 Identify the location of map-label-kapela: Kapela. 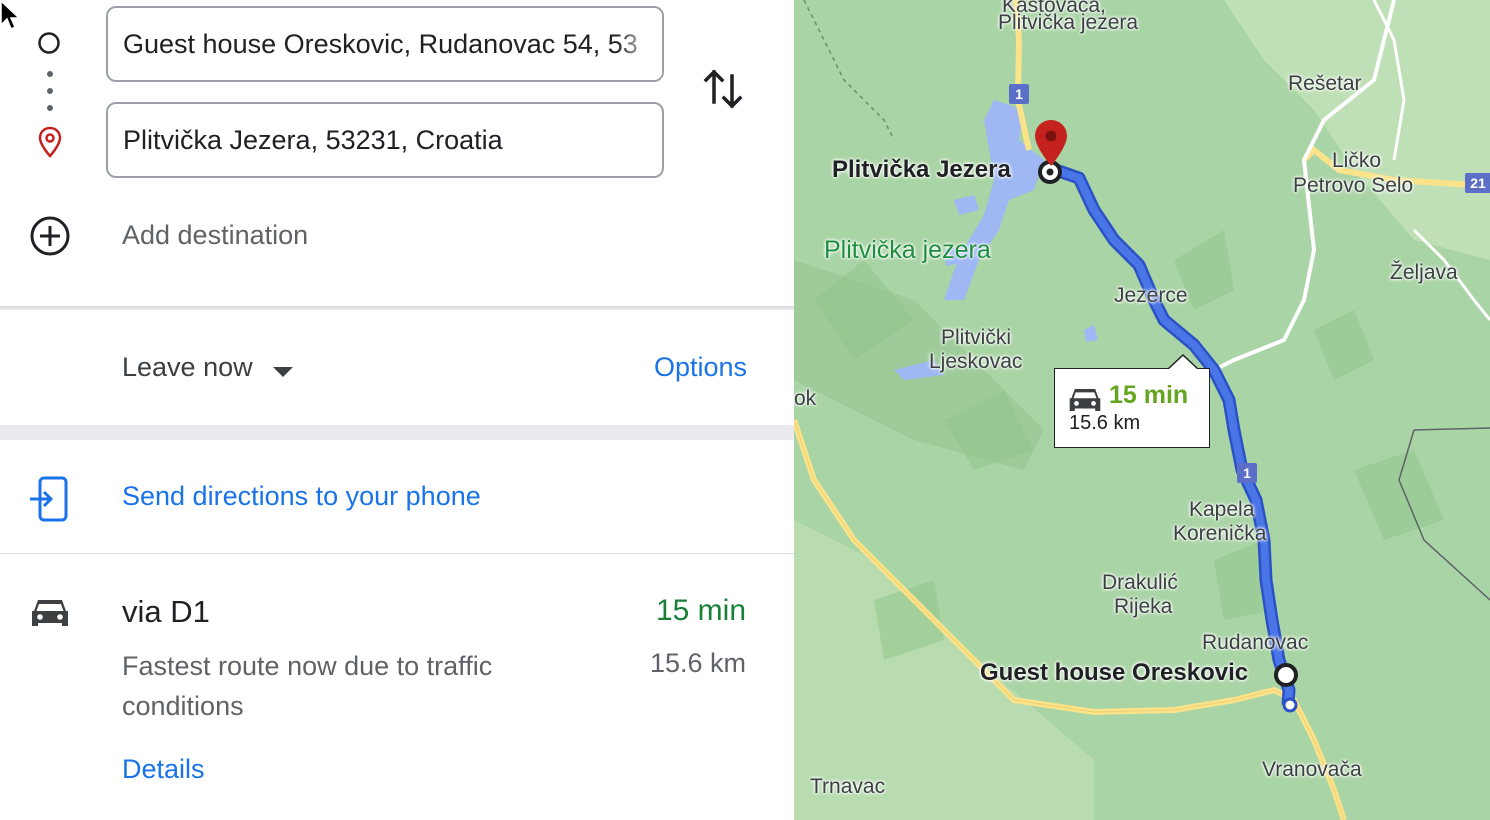
(1222, 509).